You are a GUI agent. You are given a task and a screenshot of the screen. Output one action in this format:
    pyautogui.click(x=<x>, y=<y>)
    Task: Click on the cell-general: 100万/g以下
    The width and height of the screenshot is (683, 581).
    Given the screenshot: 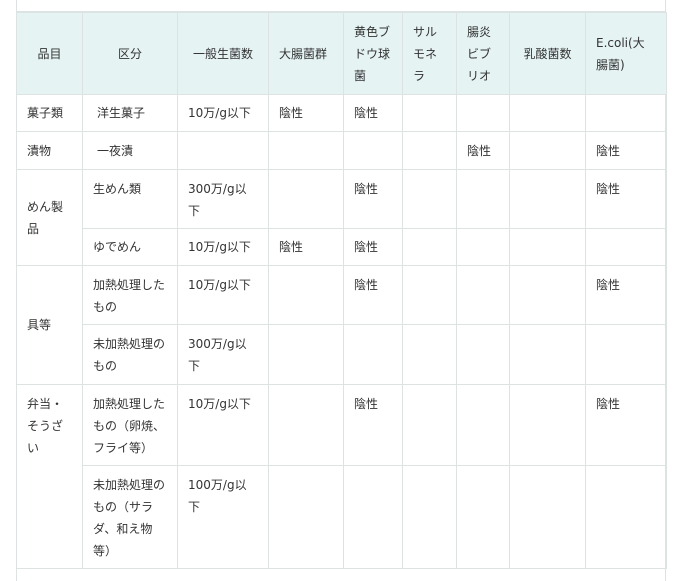 What is the action you would take?
    pyautogui.click(x=223, y=517)
    